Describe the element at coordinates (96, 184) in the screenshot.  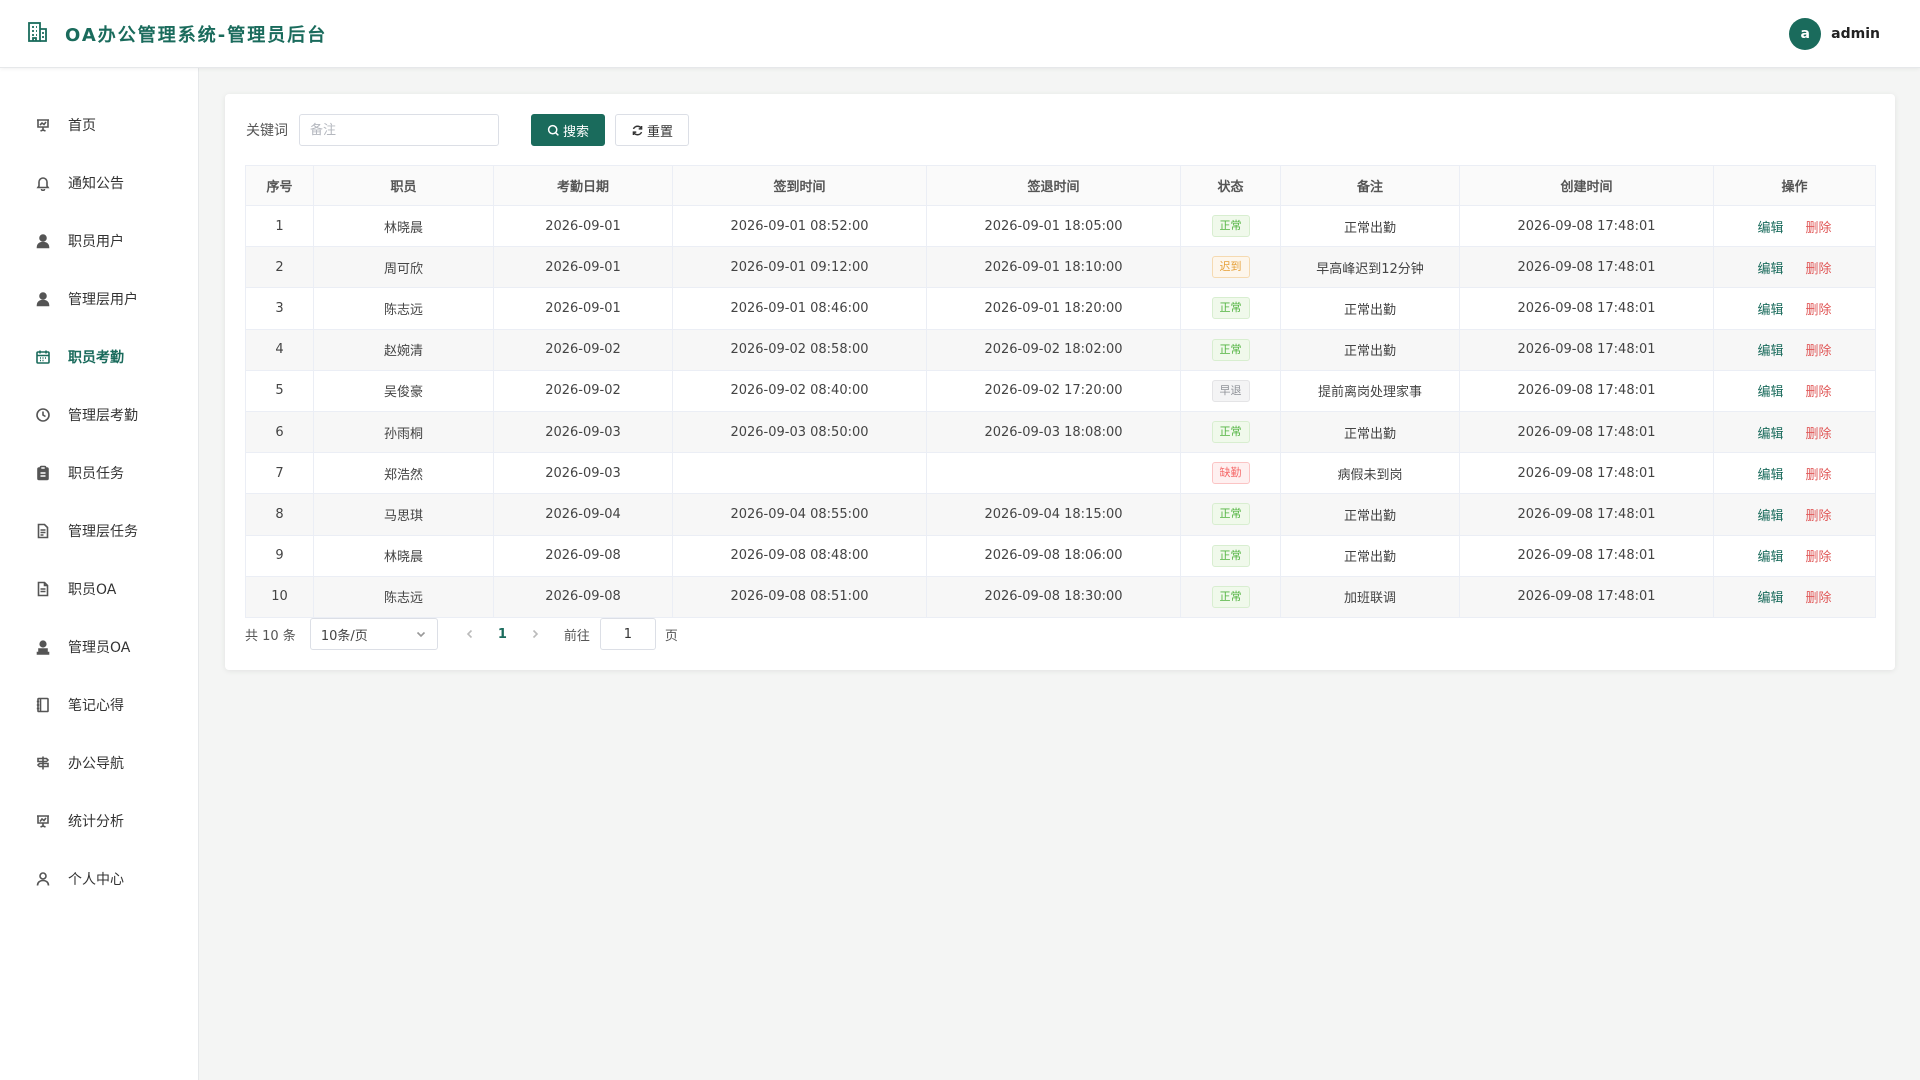
I see `sidebar-item-label: 通知公告` at that location.